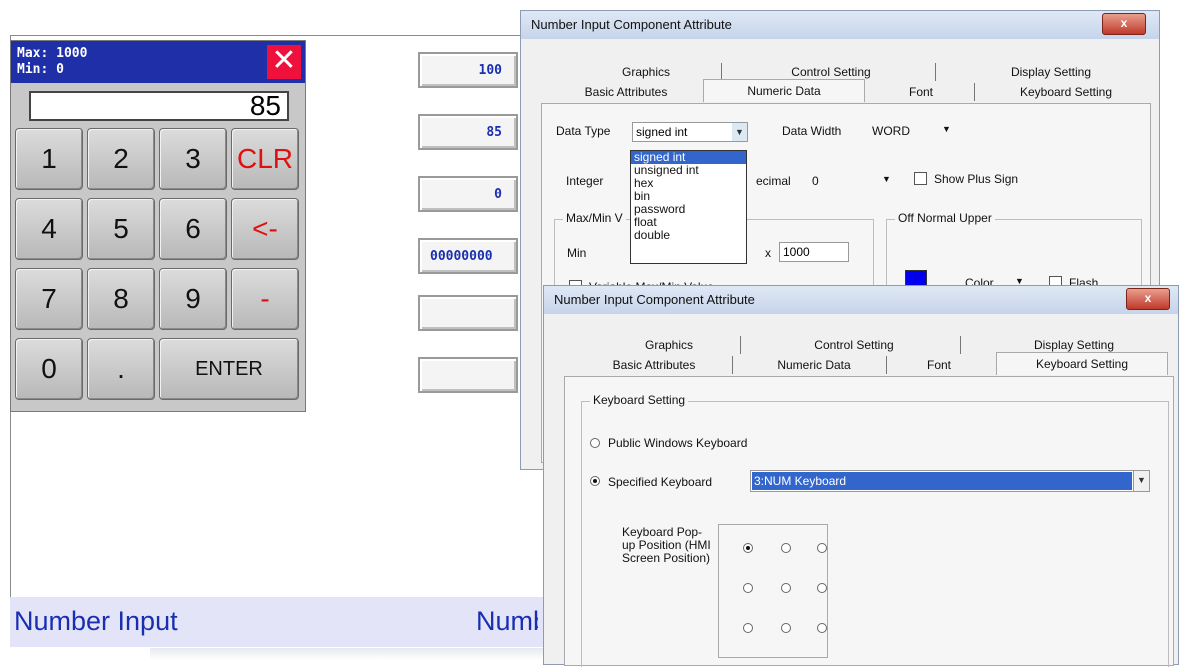  I want to click on hmi-bottom-label-left: Number Input, so click(96, 621).